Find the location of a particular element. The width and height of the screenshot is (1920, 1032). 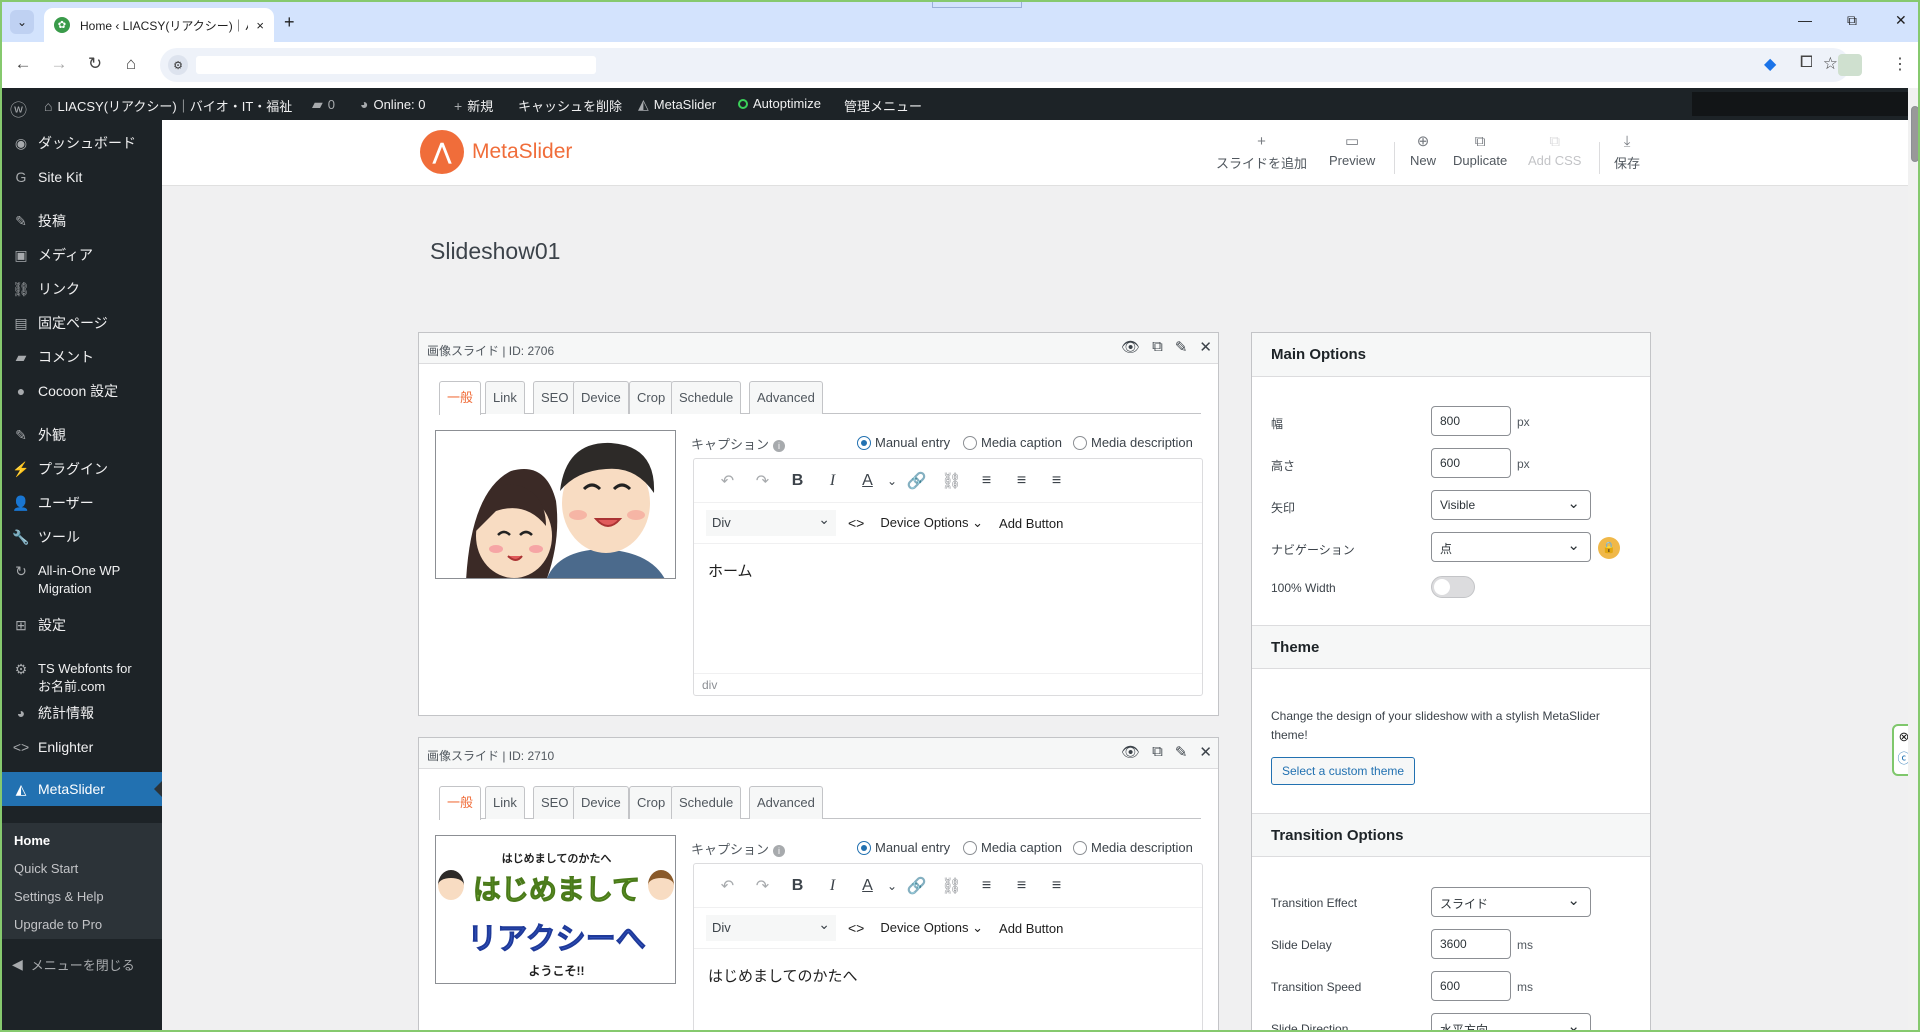

info-icon: i is located at coordinates (779, 851).